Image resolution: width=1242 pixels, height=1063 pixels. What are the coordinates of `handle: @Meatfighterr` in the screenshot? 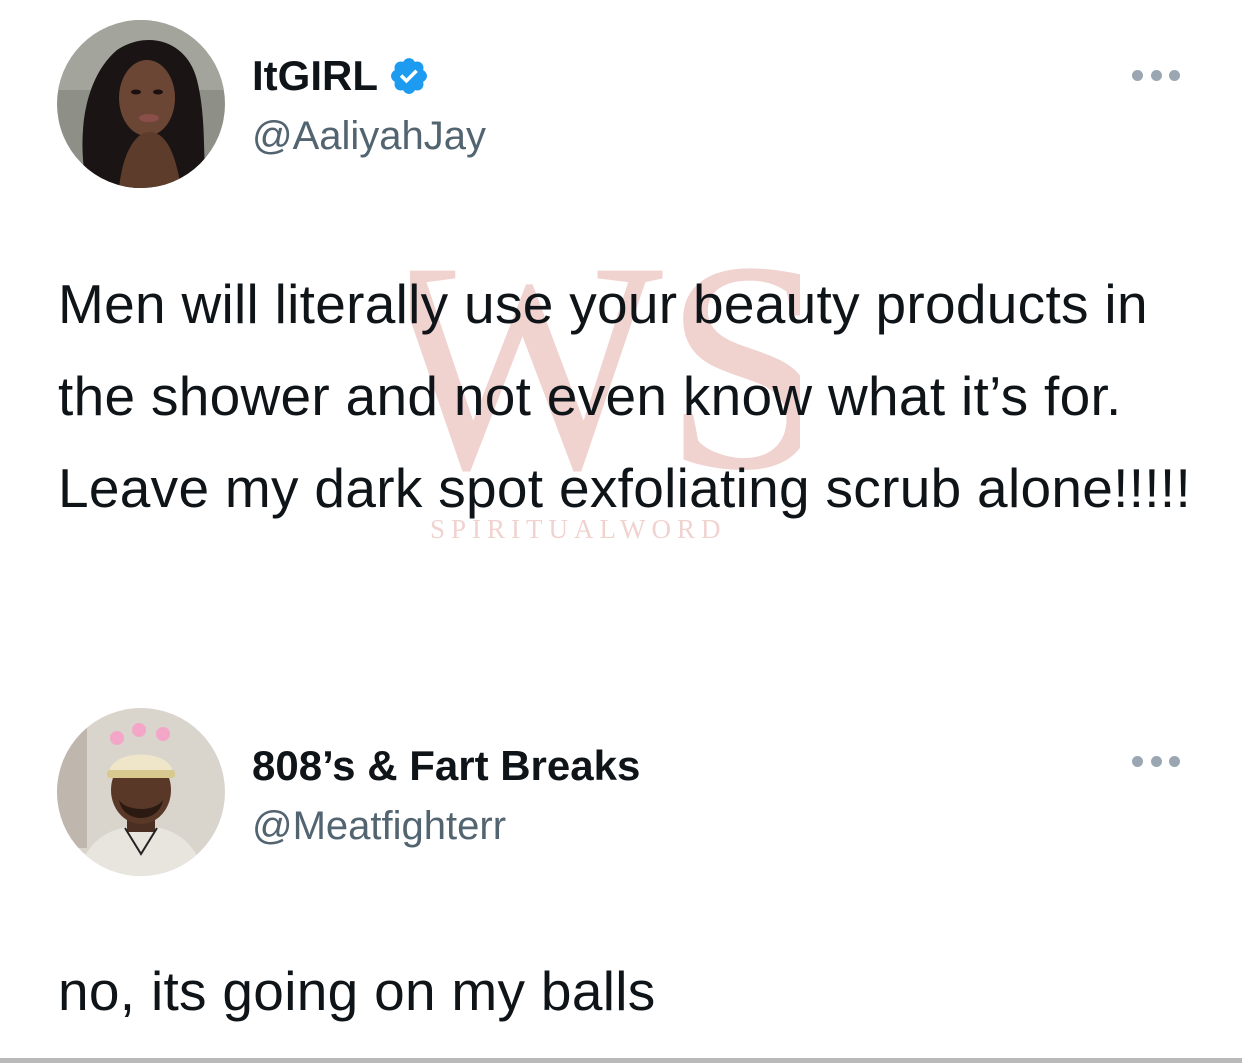 It's located at (446, 826).